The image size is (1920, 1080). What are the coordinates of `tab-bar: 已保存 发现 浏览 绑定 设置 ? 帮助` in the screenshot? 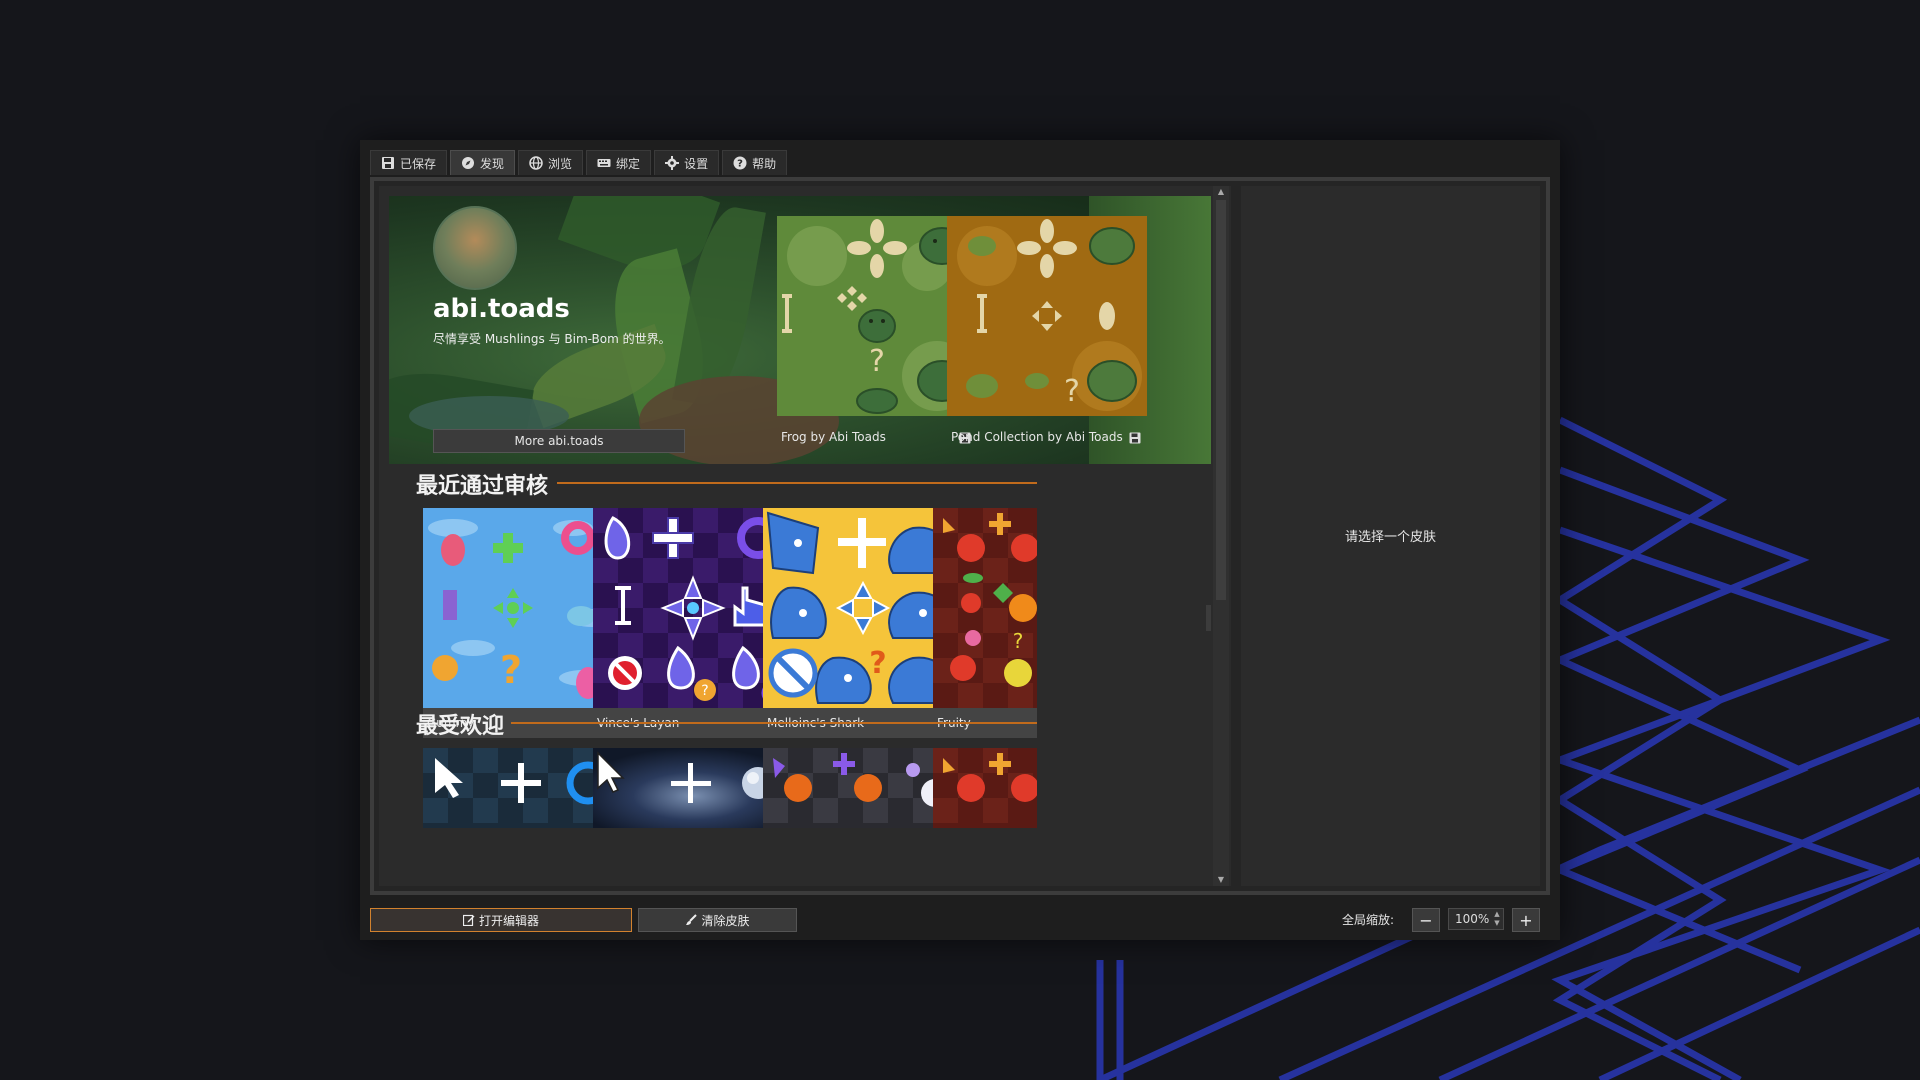 It's located at (579, 163).